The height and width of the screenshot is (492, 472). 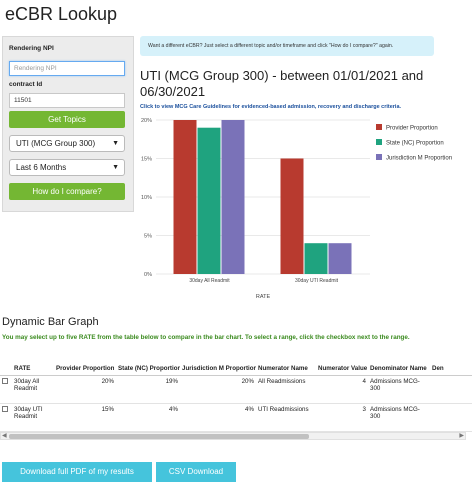 I want to click on cell-numerator-value: 3, so click(x=342, y=417).